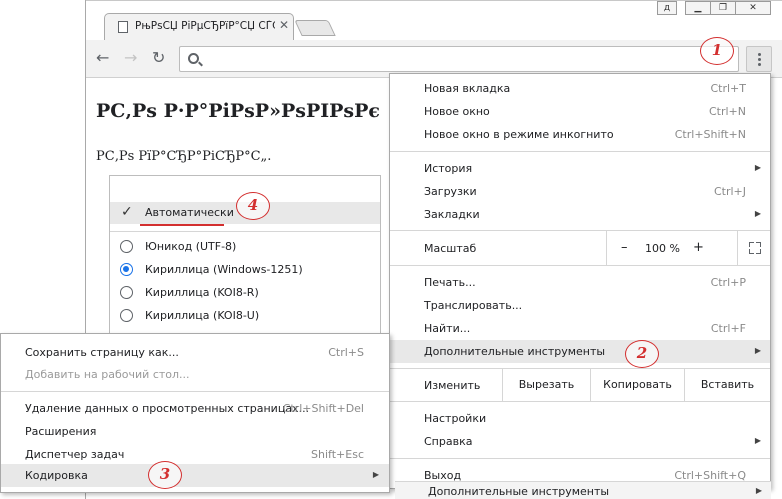  Describe the element at coordinates (580, 214) in the screenshot. I see `menu-item-bookmarks: Закладки ▶` at that location.